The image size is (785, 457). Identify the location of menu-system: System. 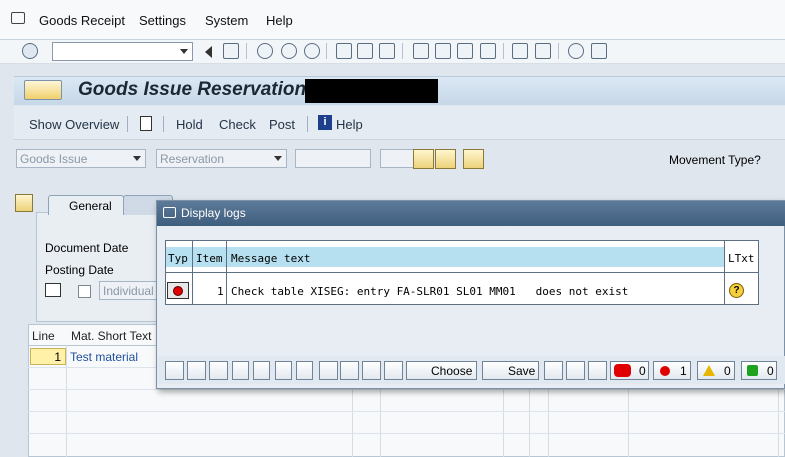
(226, 20).